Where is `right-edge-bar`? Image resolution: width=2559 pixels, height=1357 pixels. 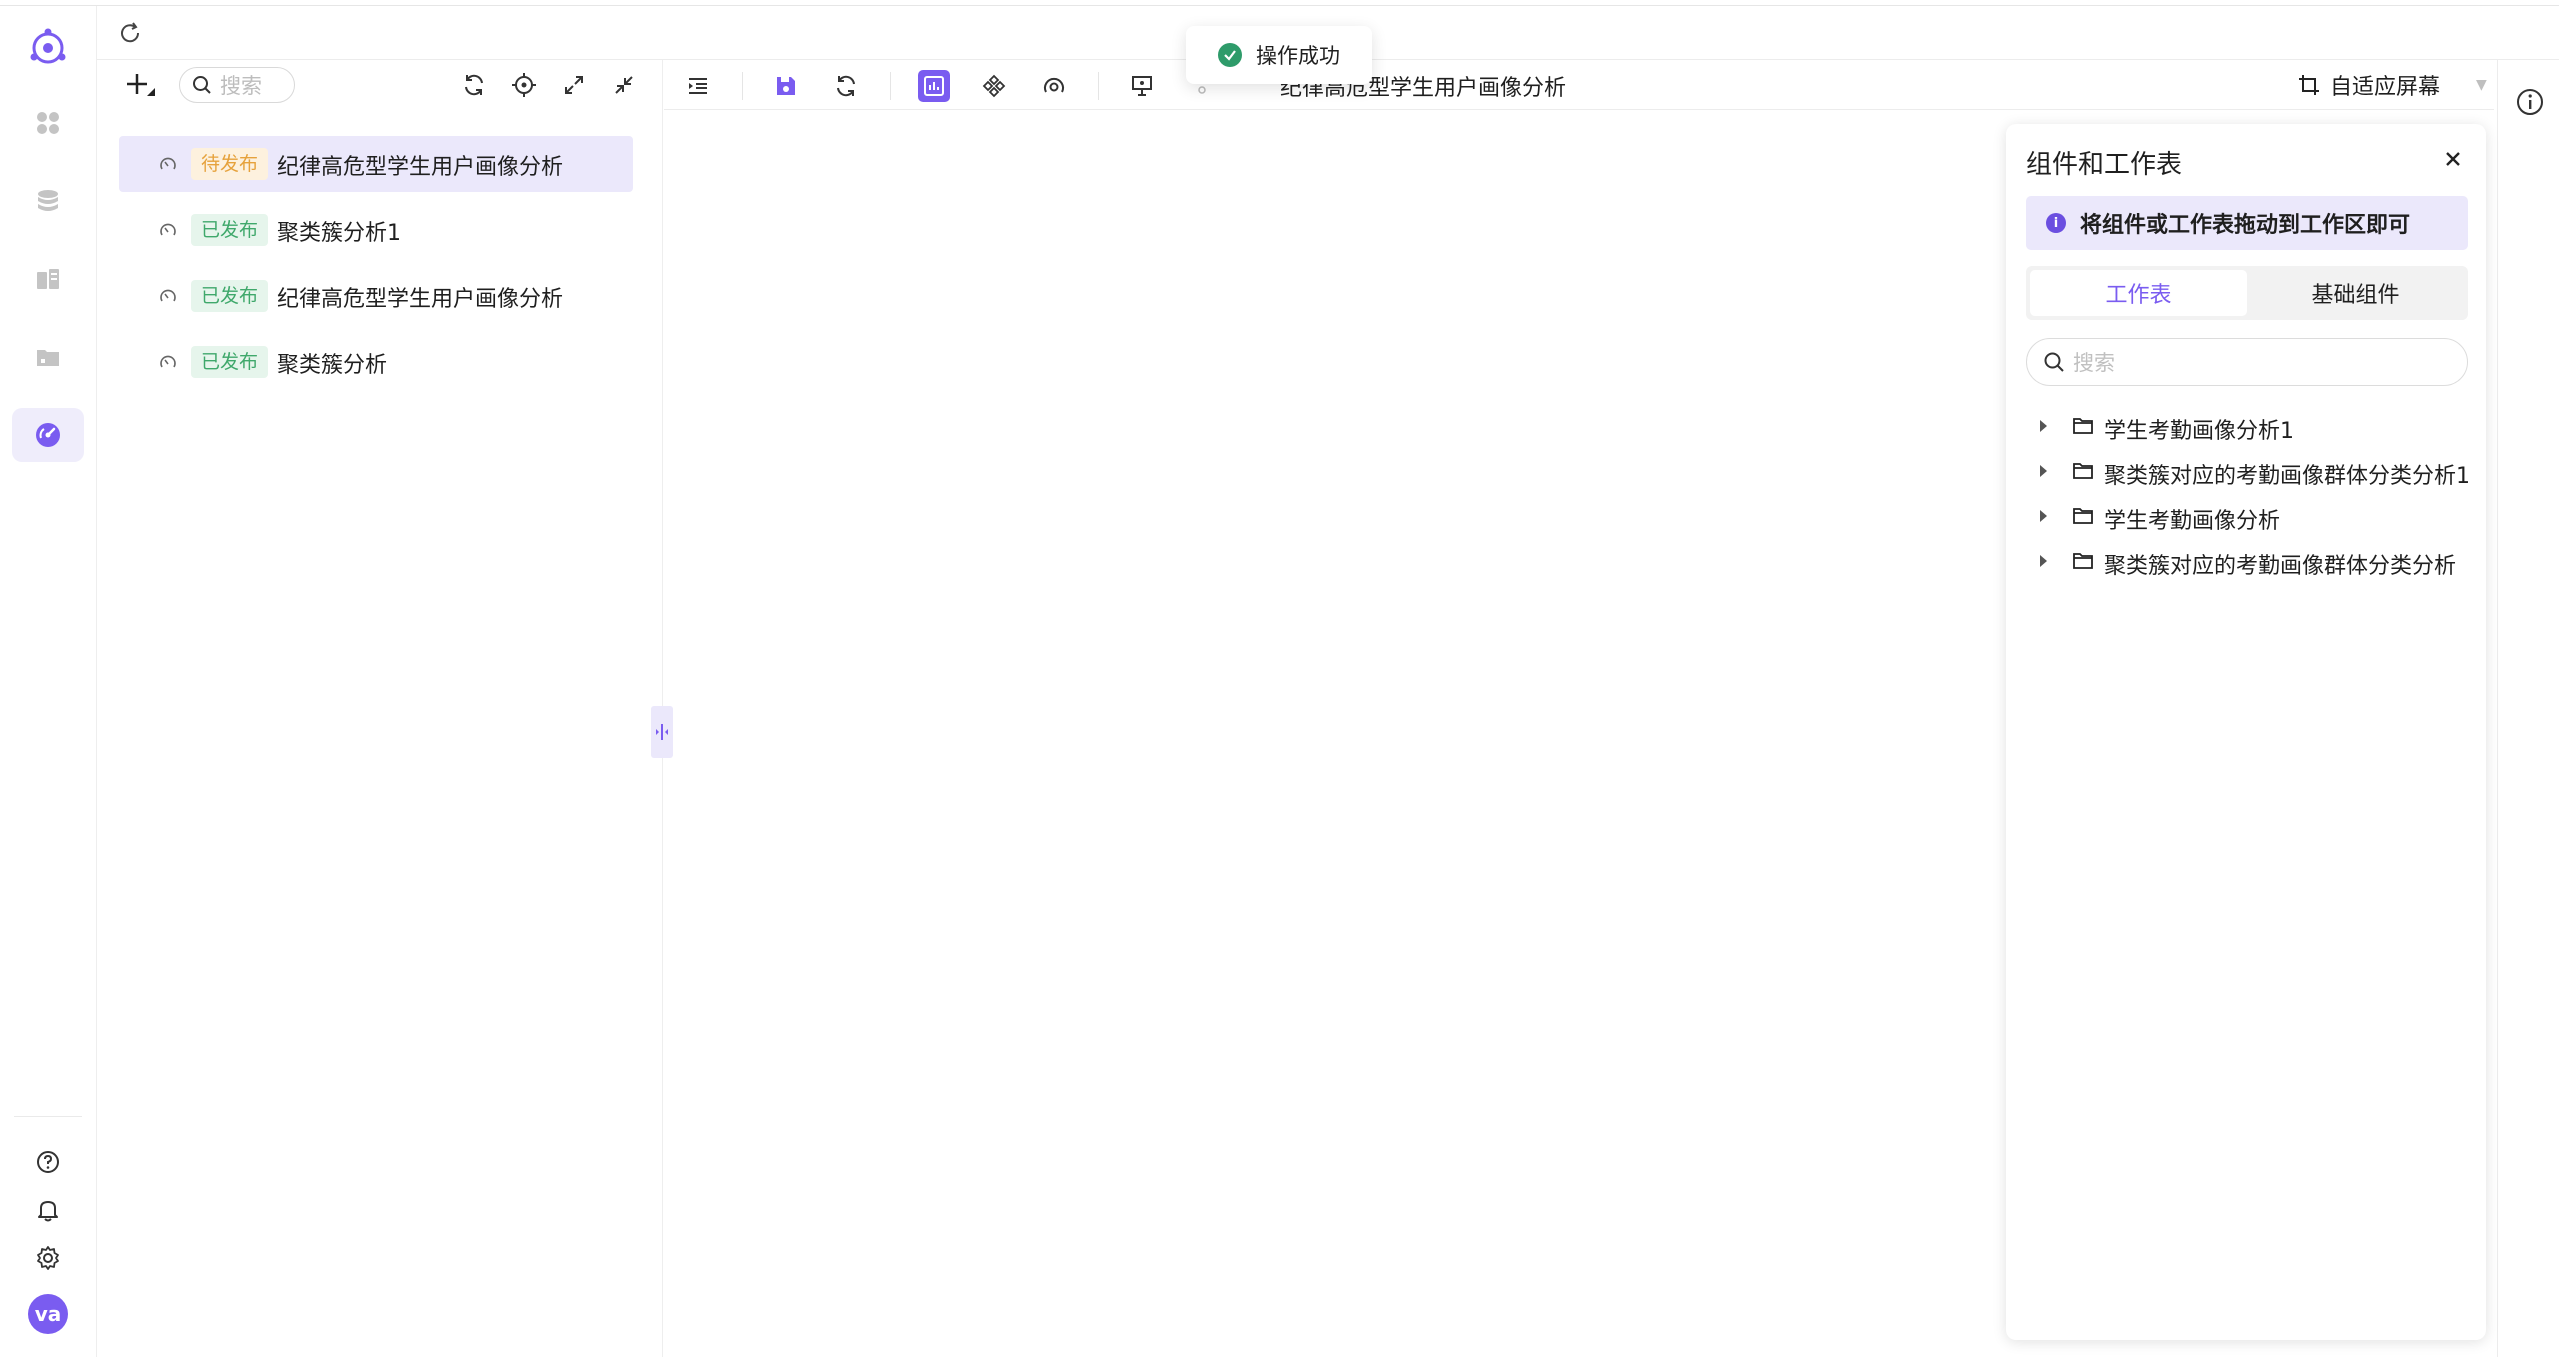
right-edge-bar is located at coordinates (2528, 708).